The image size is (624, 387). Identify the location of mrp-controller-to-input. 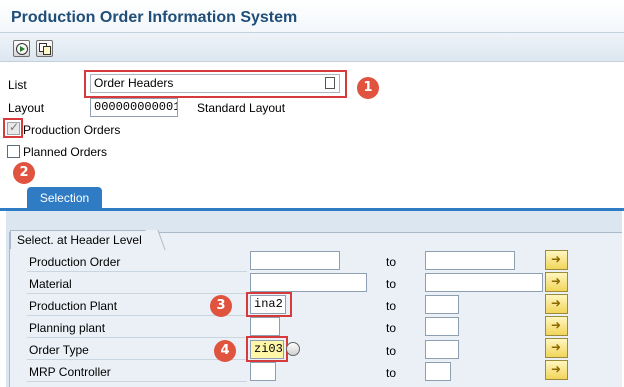
(438, 371).